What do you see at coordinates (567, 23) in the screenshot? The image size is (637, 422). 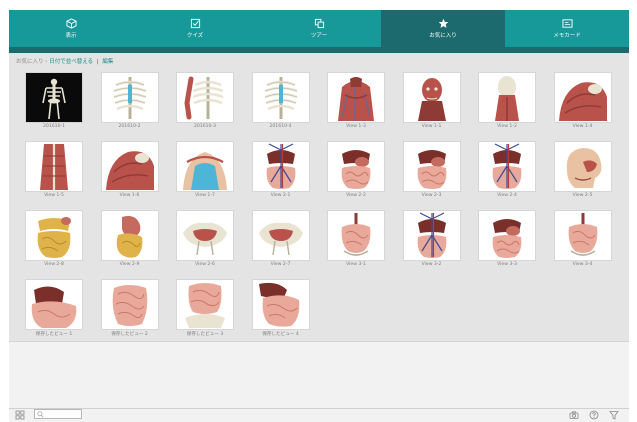 I see `flashcard-icon` at bounding box center [567, 23].